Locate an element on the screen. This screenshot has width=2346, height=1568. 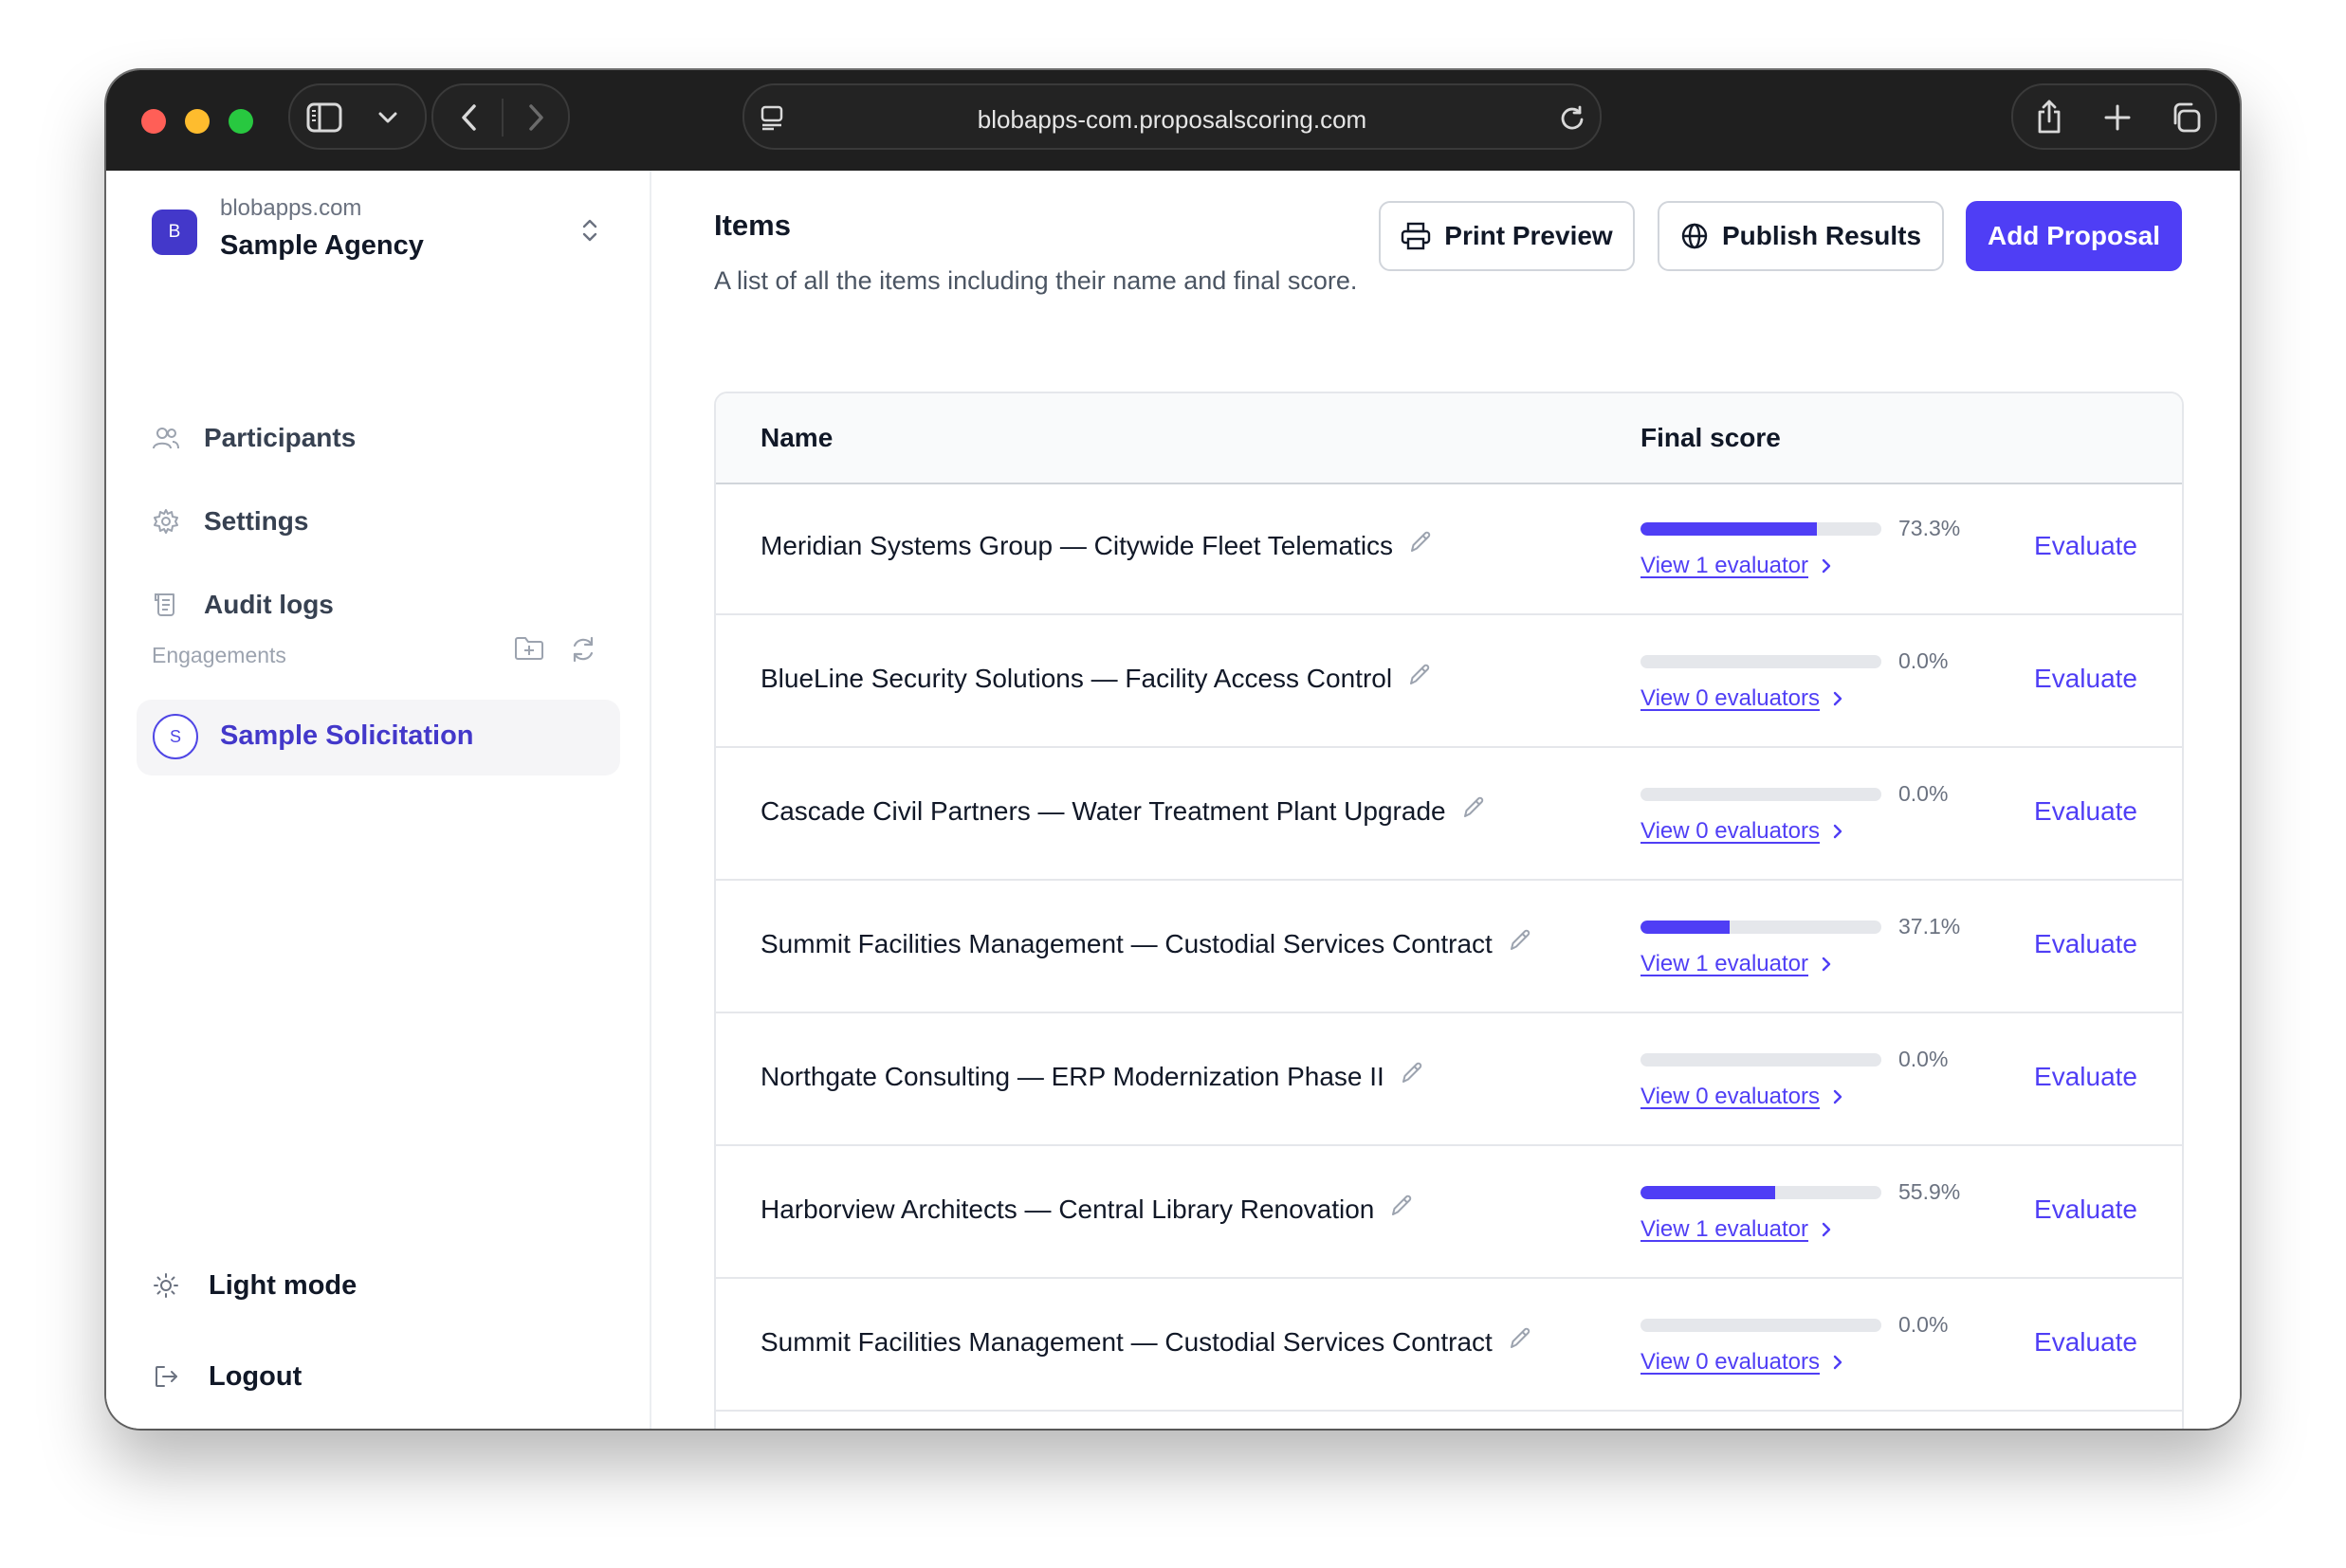
nav-divider is located at coordinates (503, 118).